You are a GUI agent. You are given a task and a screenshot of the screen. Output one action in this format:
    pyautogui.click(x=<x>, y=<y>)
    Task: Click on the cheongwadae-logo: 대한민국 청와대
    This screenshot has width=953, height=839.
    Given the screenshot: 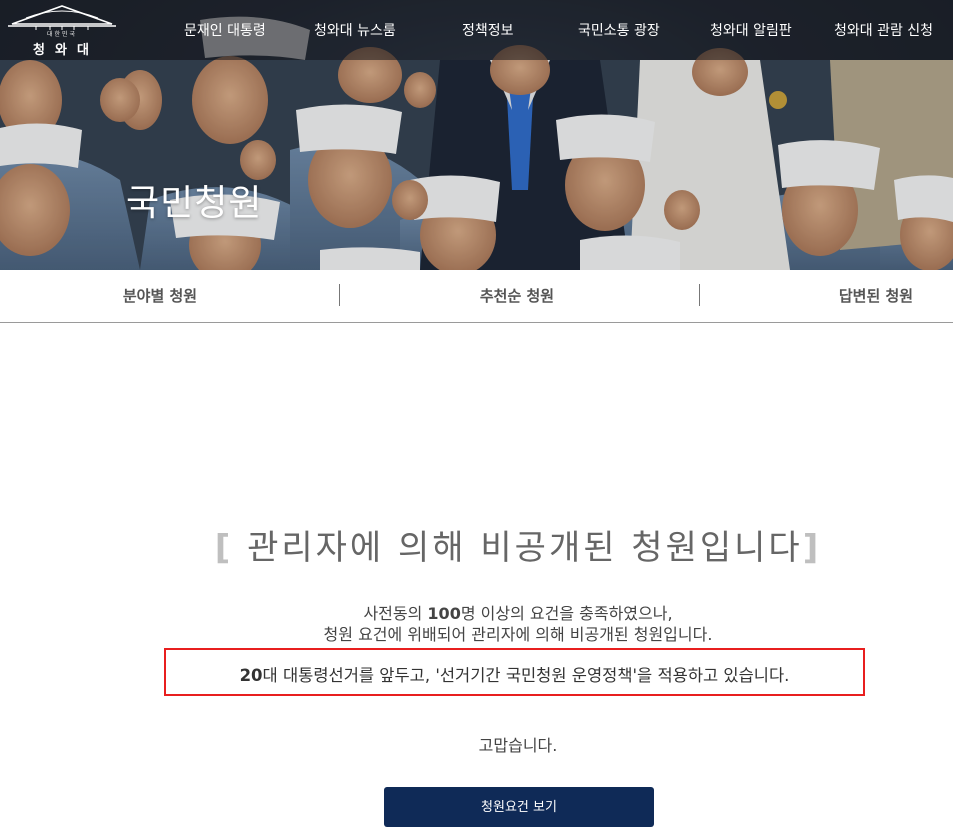 What is the action you would take?
    pyautogui.click(x=62, y=30)
    